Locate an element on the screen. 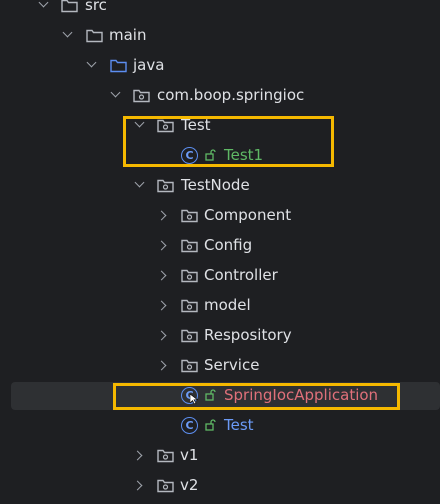  tree-row-config: Config is located at coordinates (220, 246).